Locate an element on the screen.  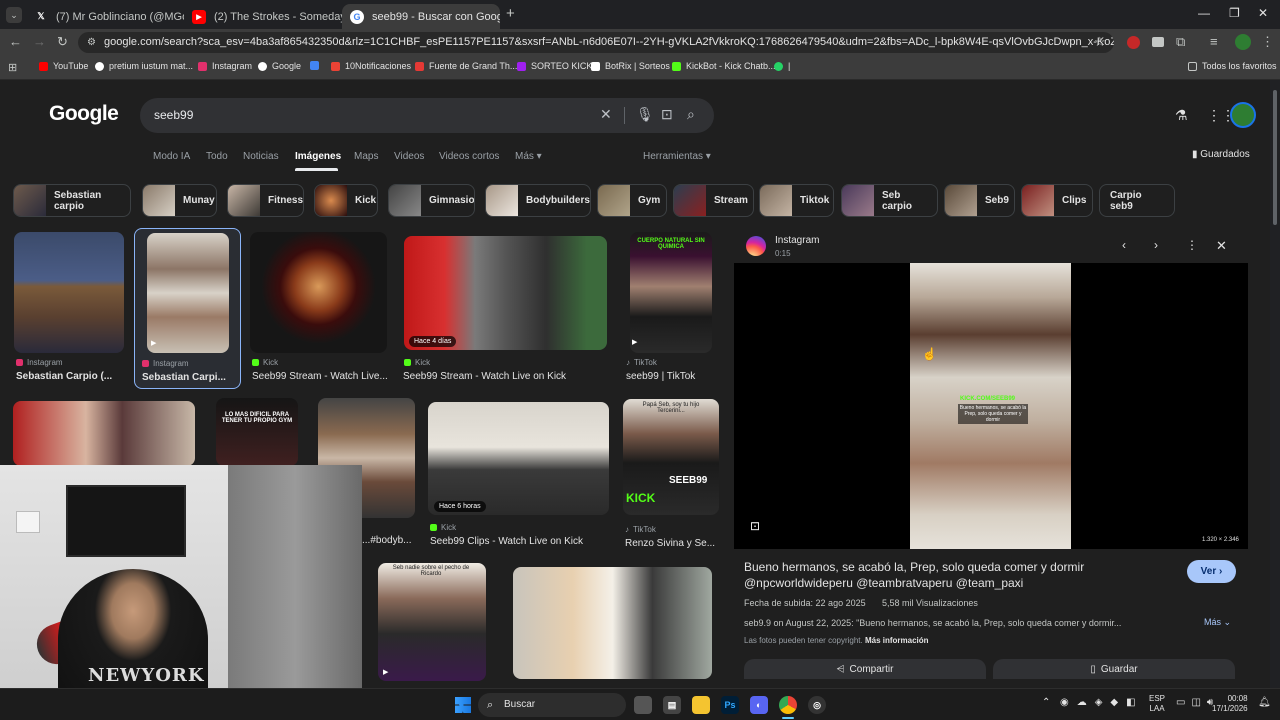
language-indicator: ESP LAA is located at coordinates (1157, 704).